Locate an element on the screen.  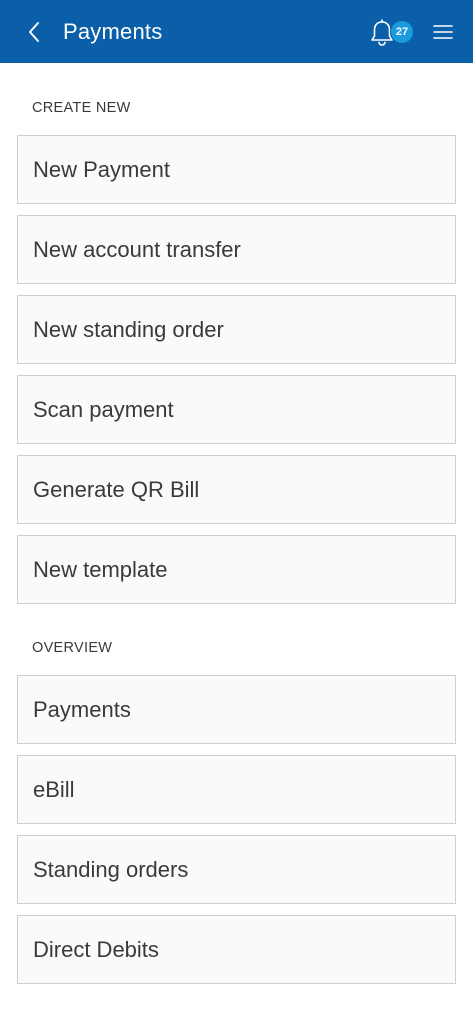
new-account-transfer-button: New account transfer is located at coordinates (236, 249).